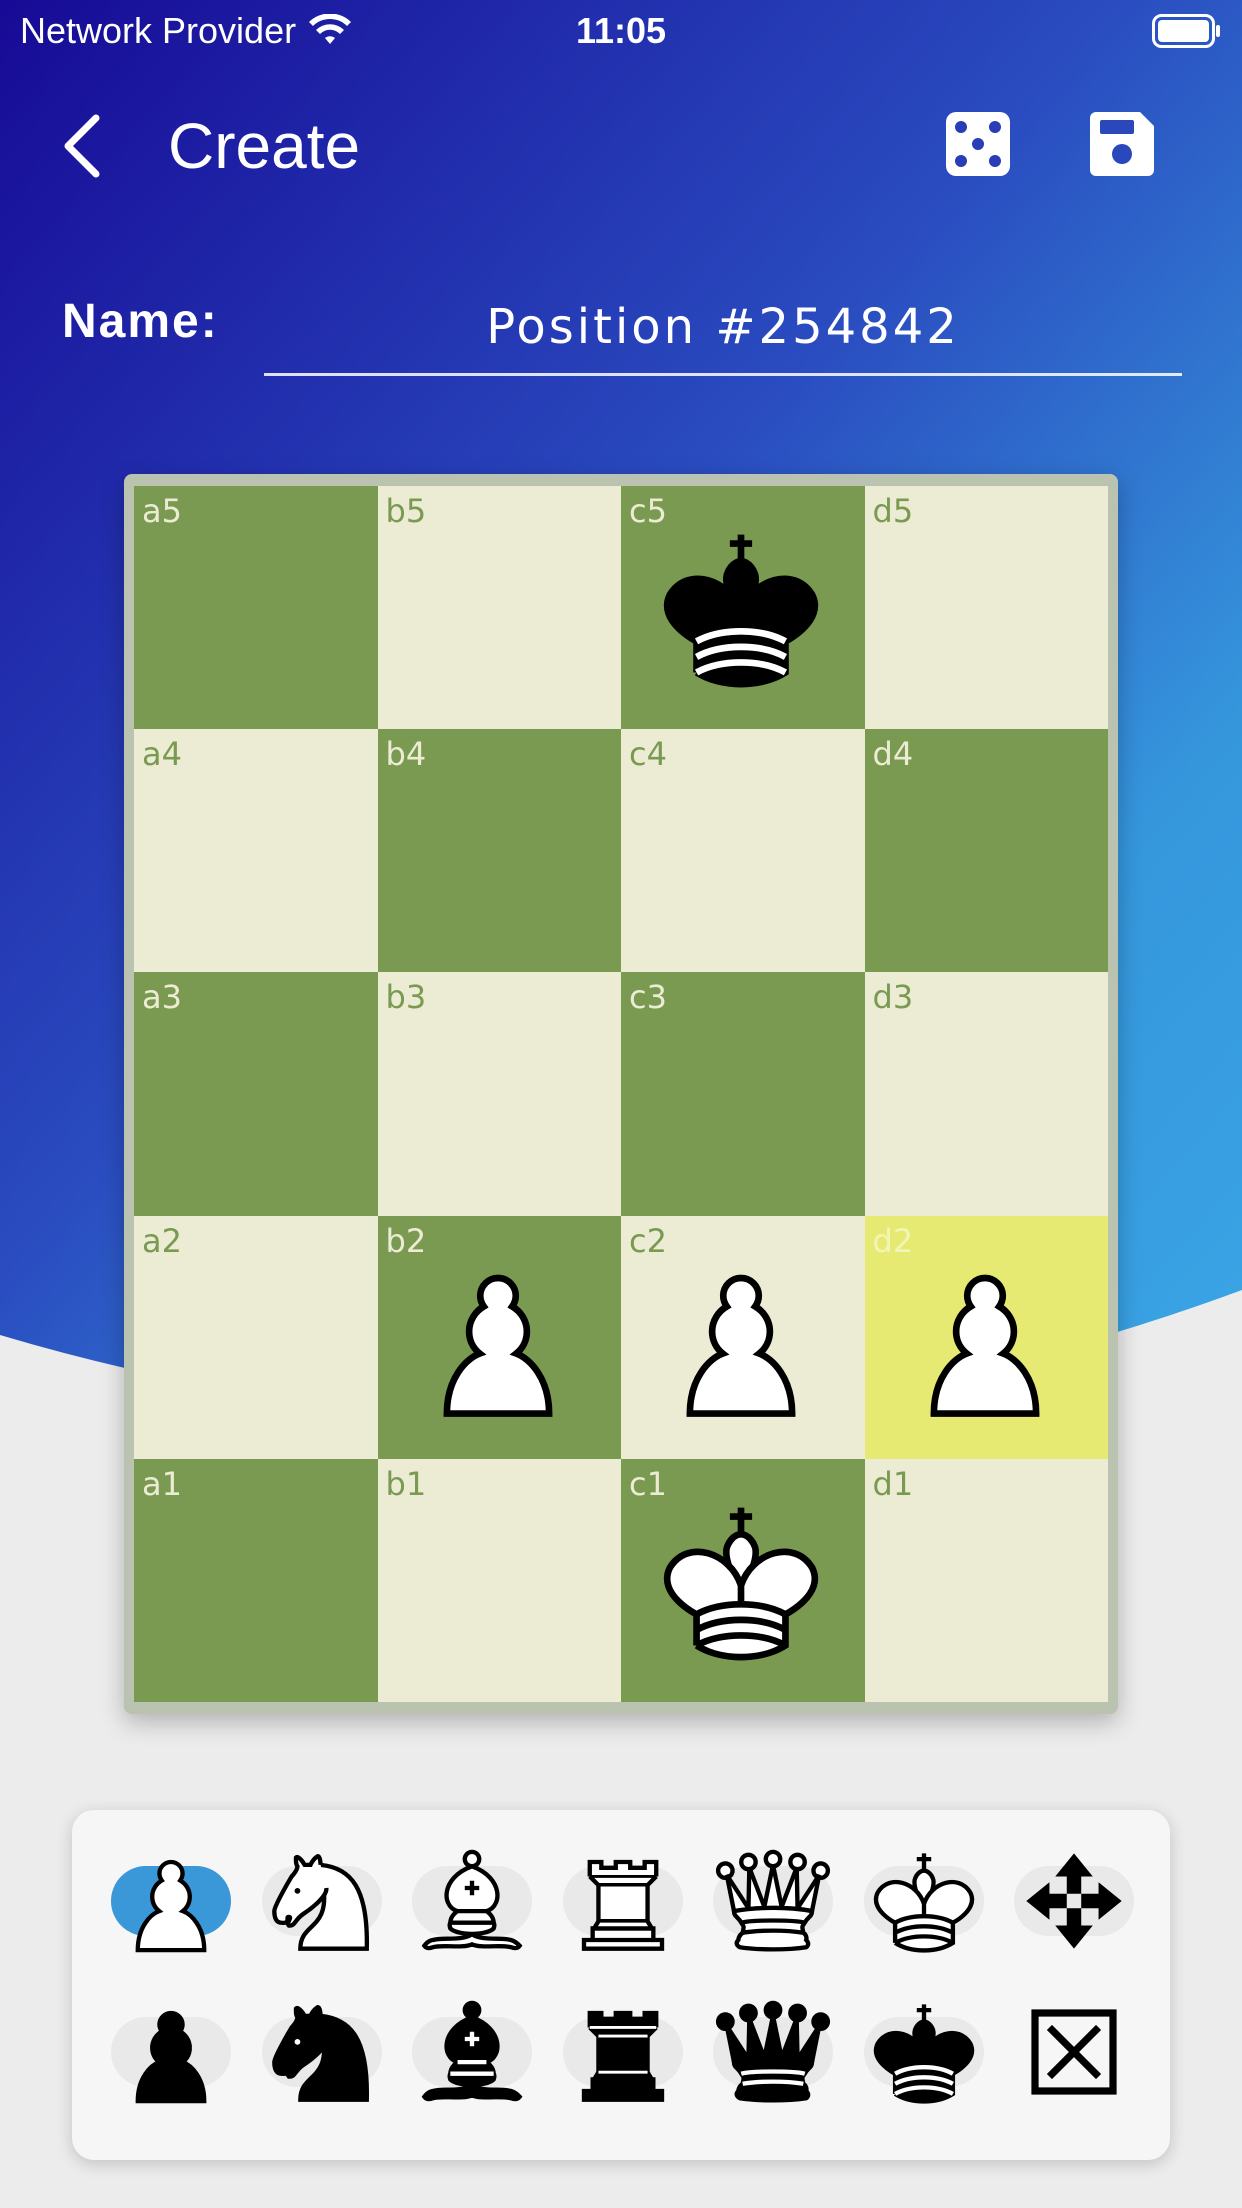  I want to click on square-coordinate: b1, so click(406, 1483).